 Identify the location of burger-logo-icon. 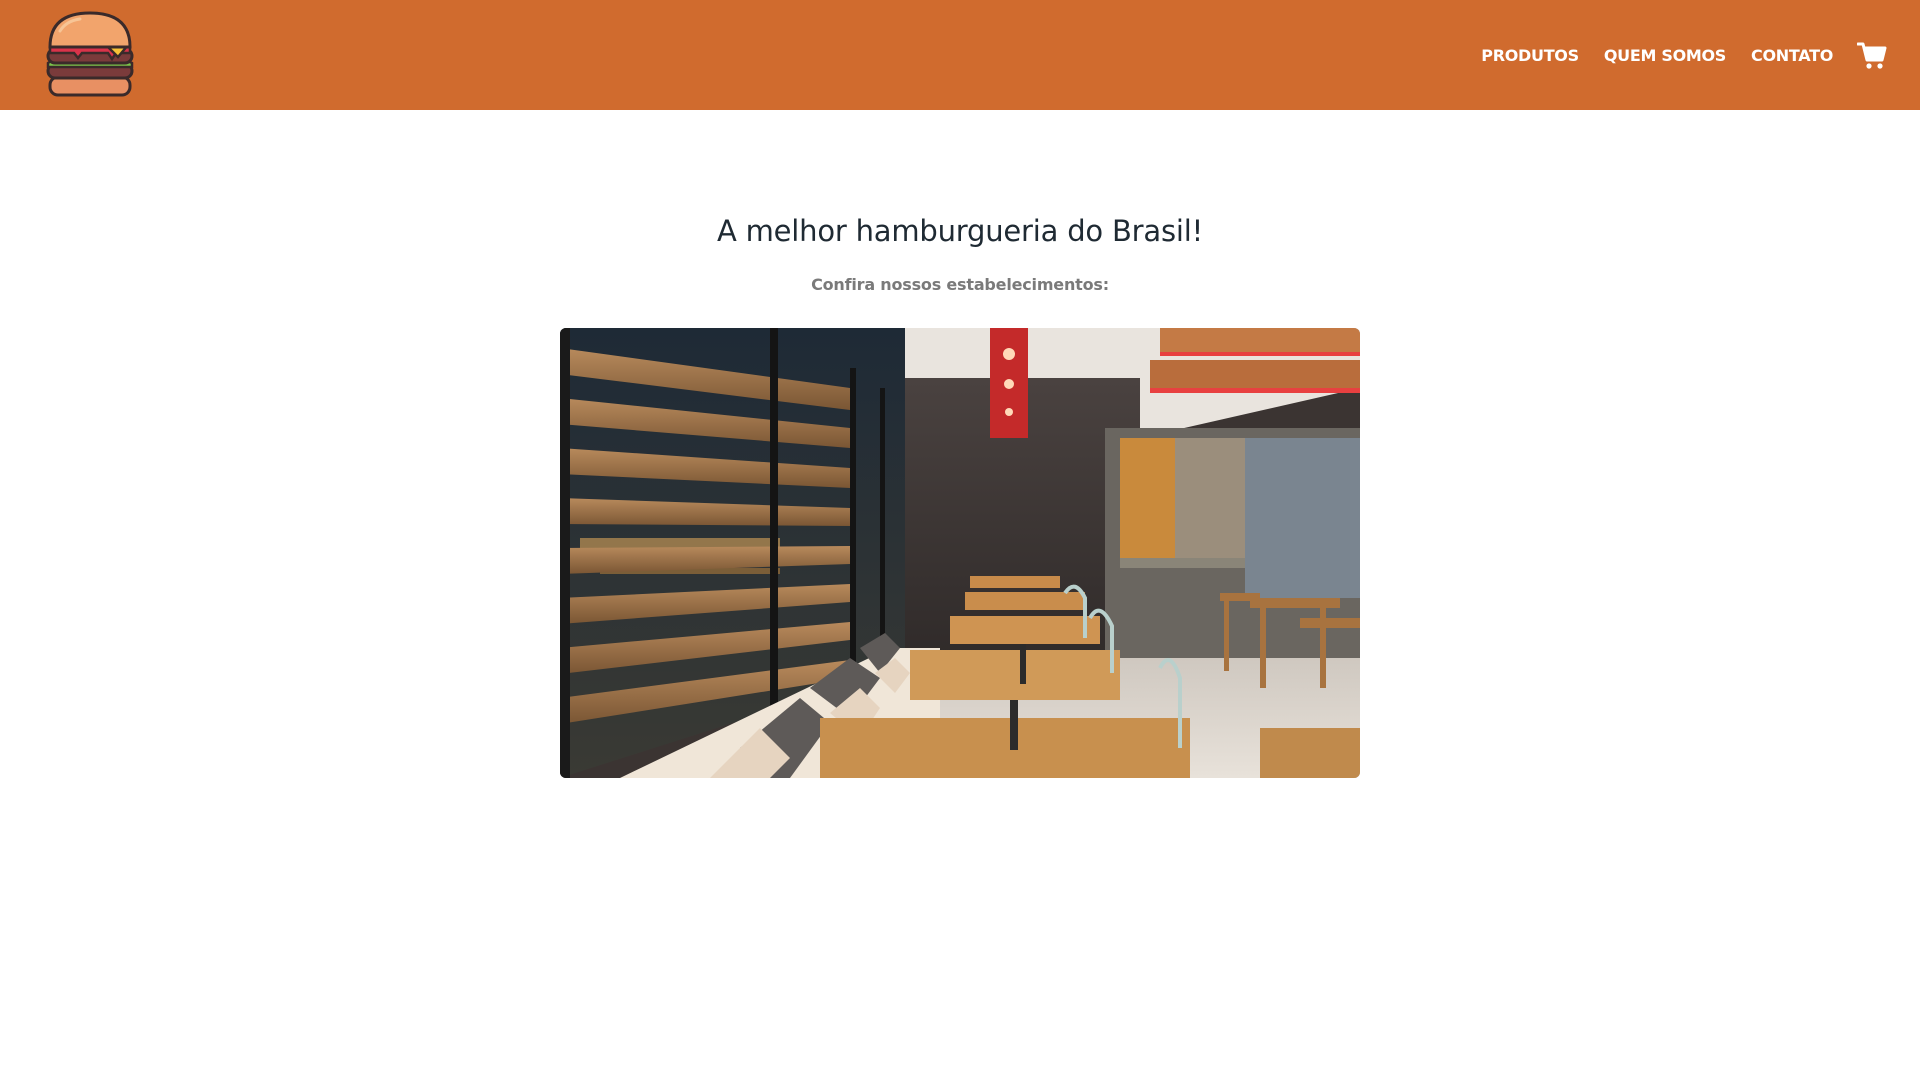
(90, 55).